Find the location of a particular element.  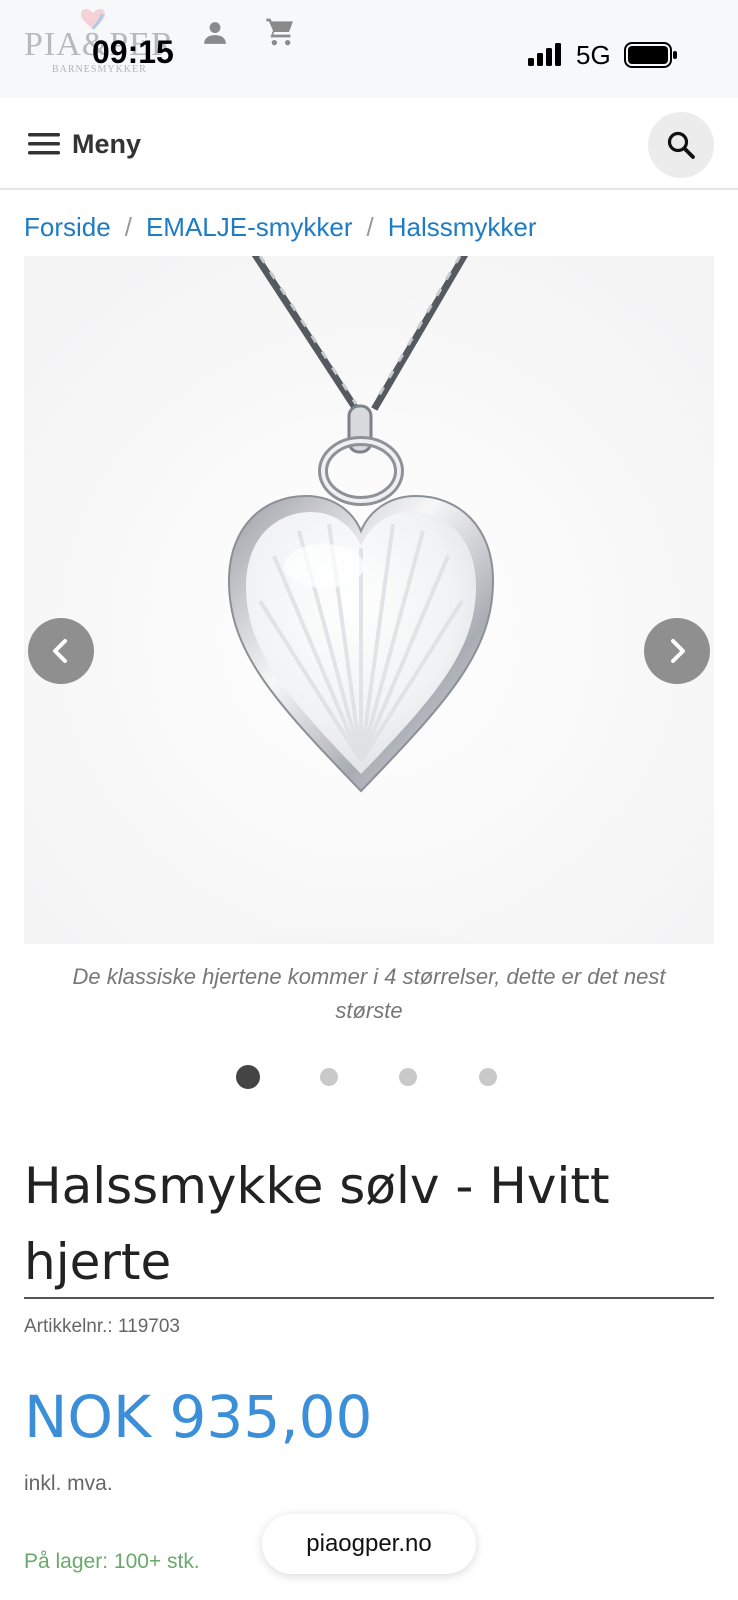

cart-icon is located at coordinates (281, 32).